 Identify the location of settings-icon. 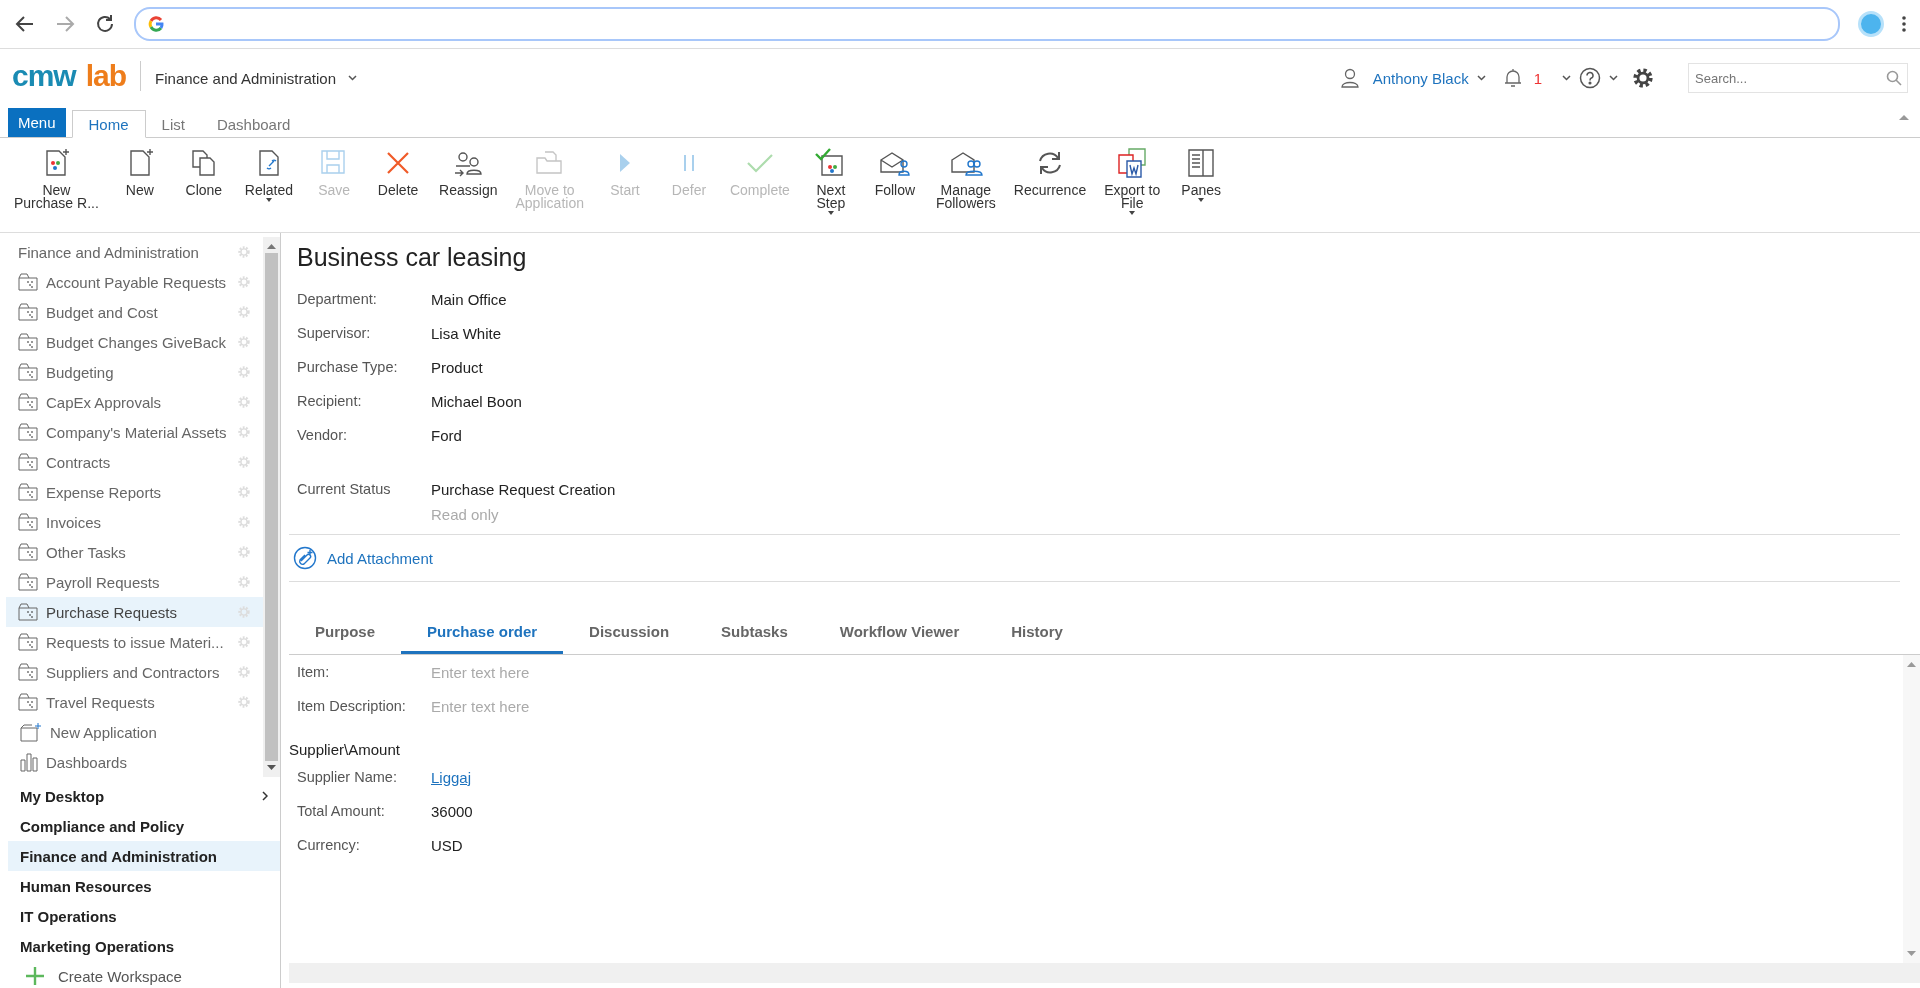
(1643, 78).